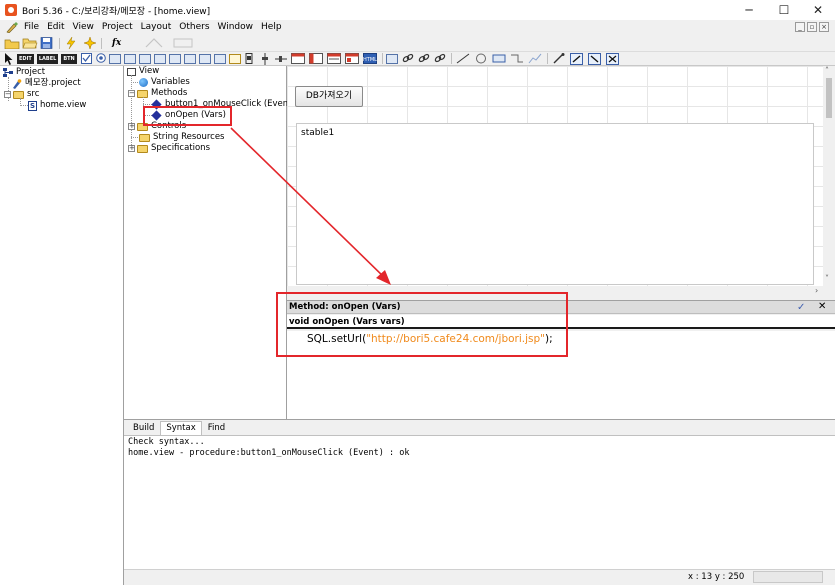 The image size is (835, 585). Describe the element at coordinates (30, 43) in the screenshot. I see `open-folder-icon` at that location.